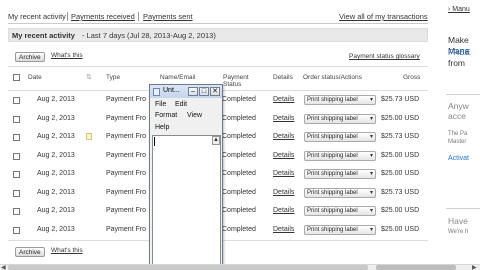 The width and height of the screenshot is (480, 270). Describe the element at coordinates (168, 16) in the screenshot. I see `nav-payments-sent: Payments sent` at that location.